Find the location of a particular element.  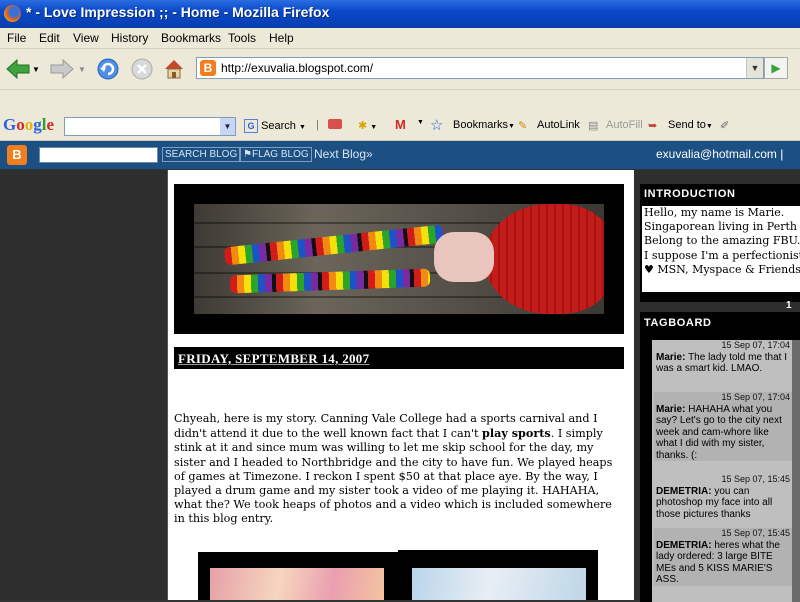

blog-search-input is located at coordinates (98, 155).